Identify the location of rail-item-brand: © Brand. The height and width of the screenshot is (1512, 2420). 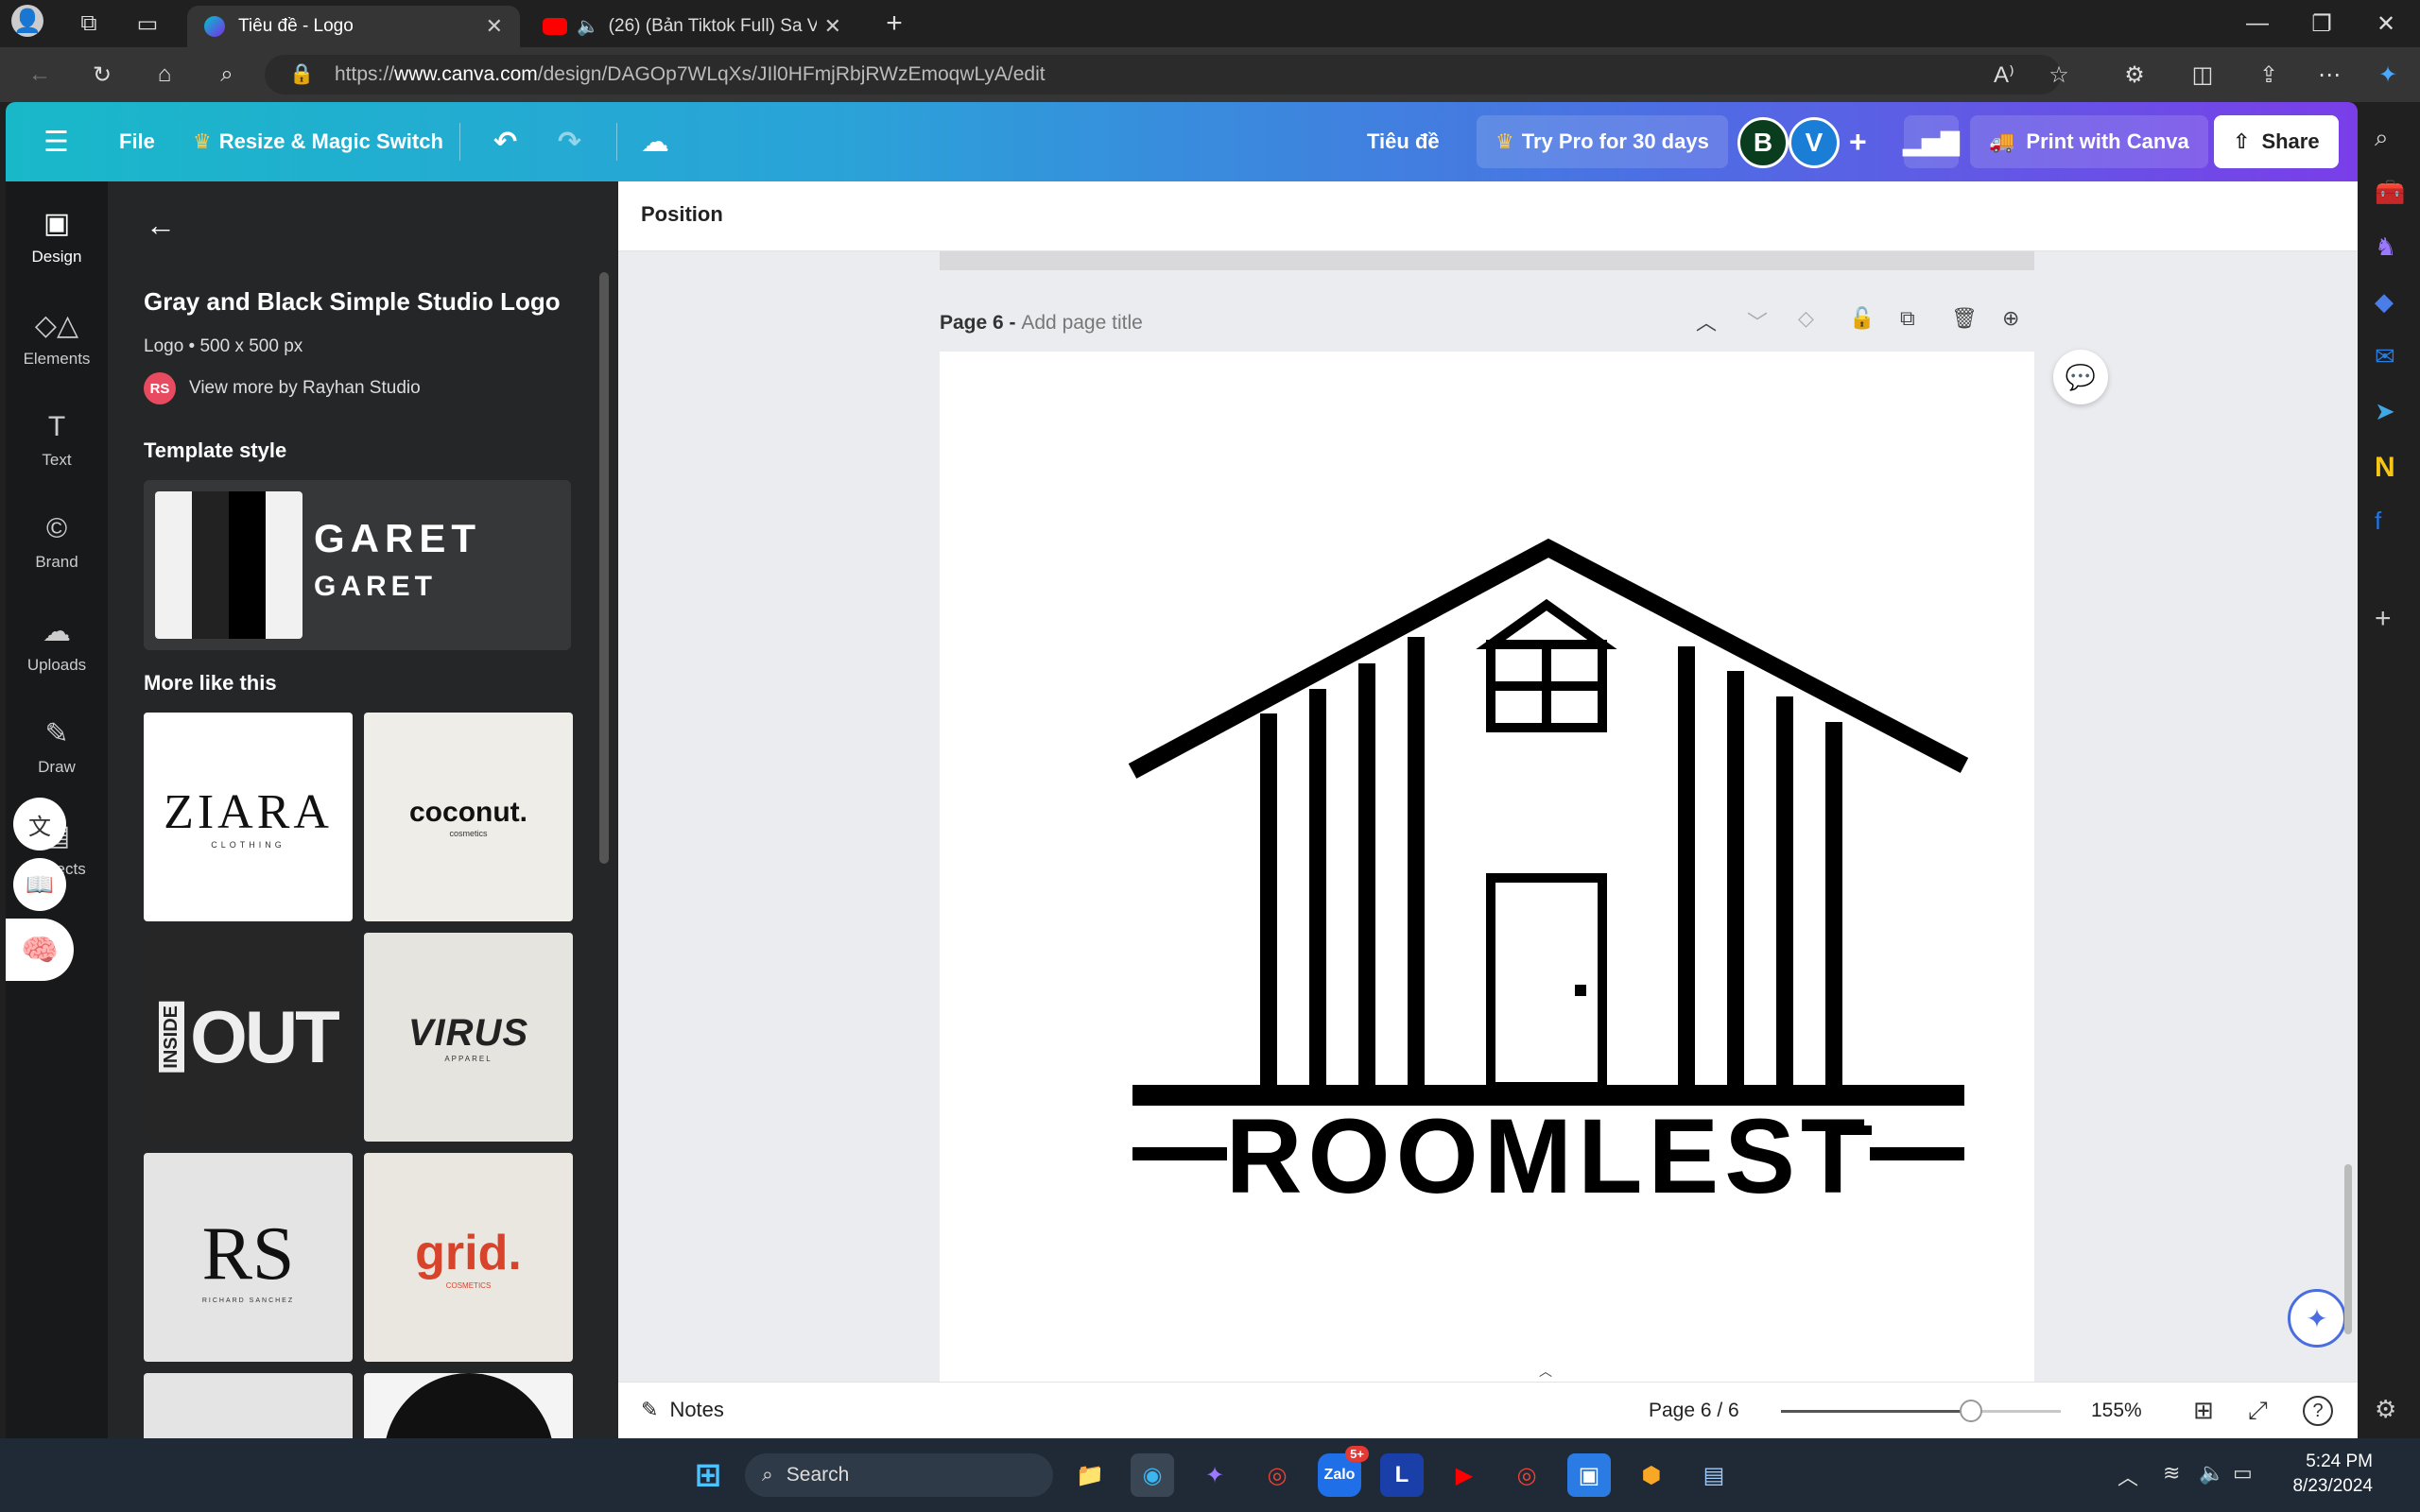
(57, 542).